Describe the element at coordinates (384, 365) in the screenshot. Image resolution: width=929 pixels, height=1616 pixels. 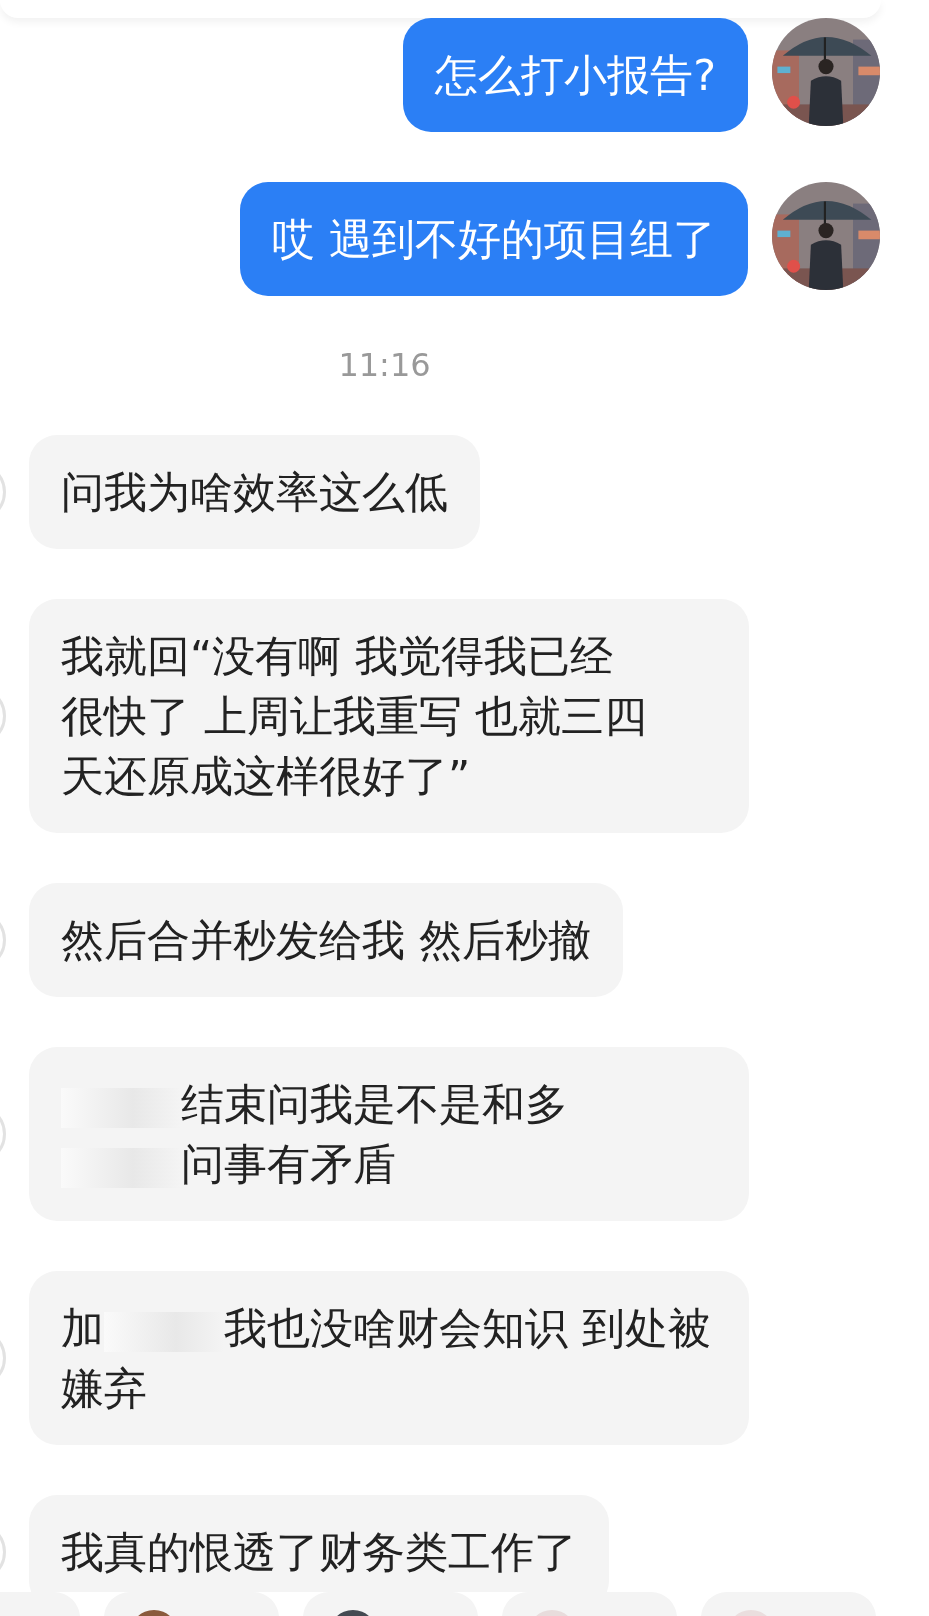
I see `timestamp: 11:16` at that location.